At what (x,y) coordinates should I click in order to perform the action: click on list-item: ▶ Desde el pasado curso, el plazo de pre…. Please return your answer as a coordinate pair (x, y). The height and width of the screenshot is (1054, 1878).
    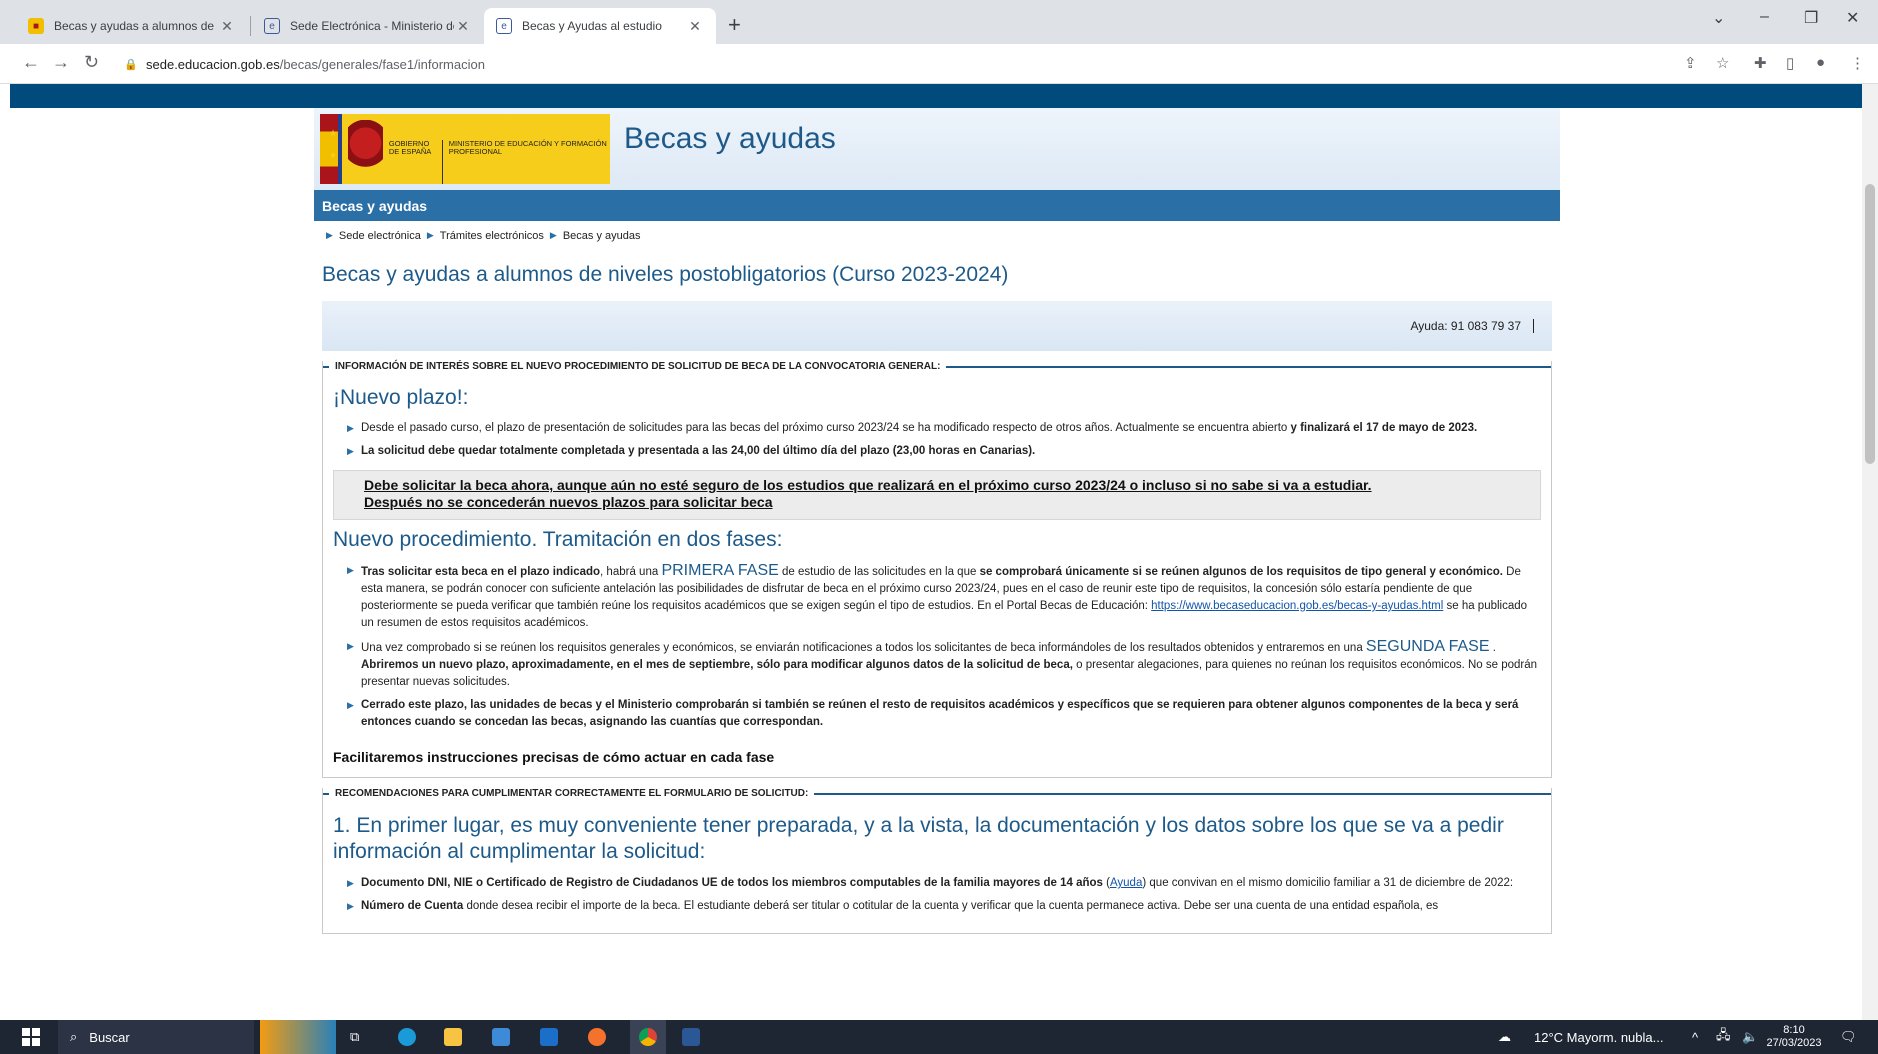
    Looking at the image, I should click on (937, 428).